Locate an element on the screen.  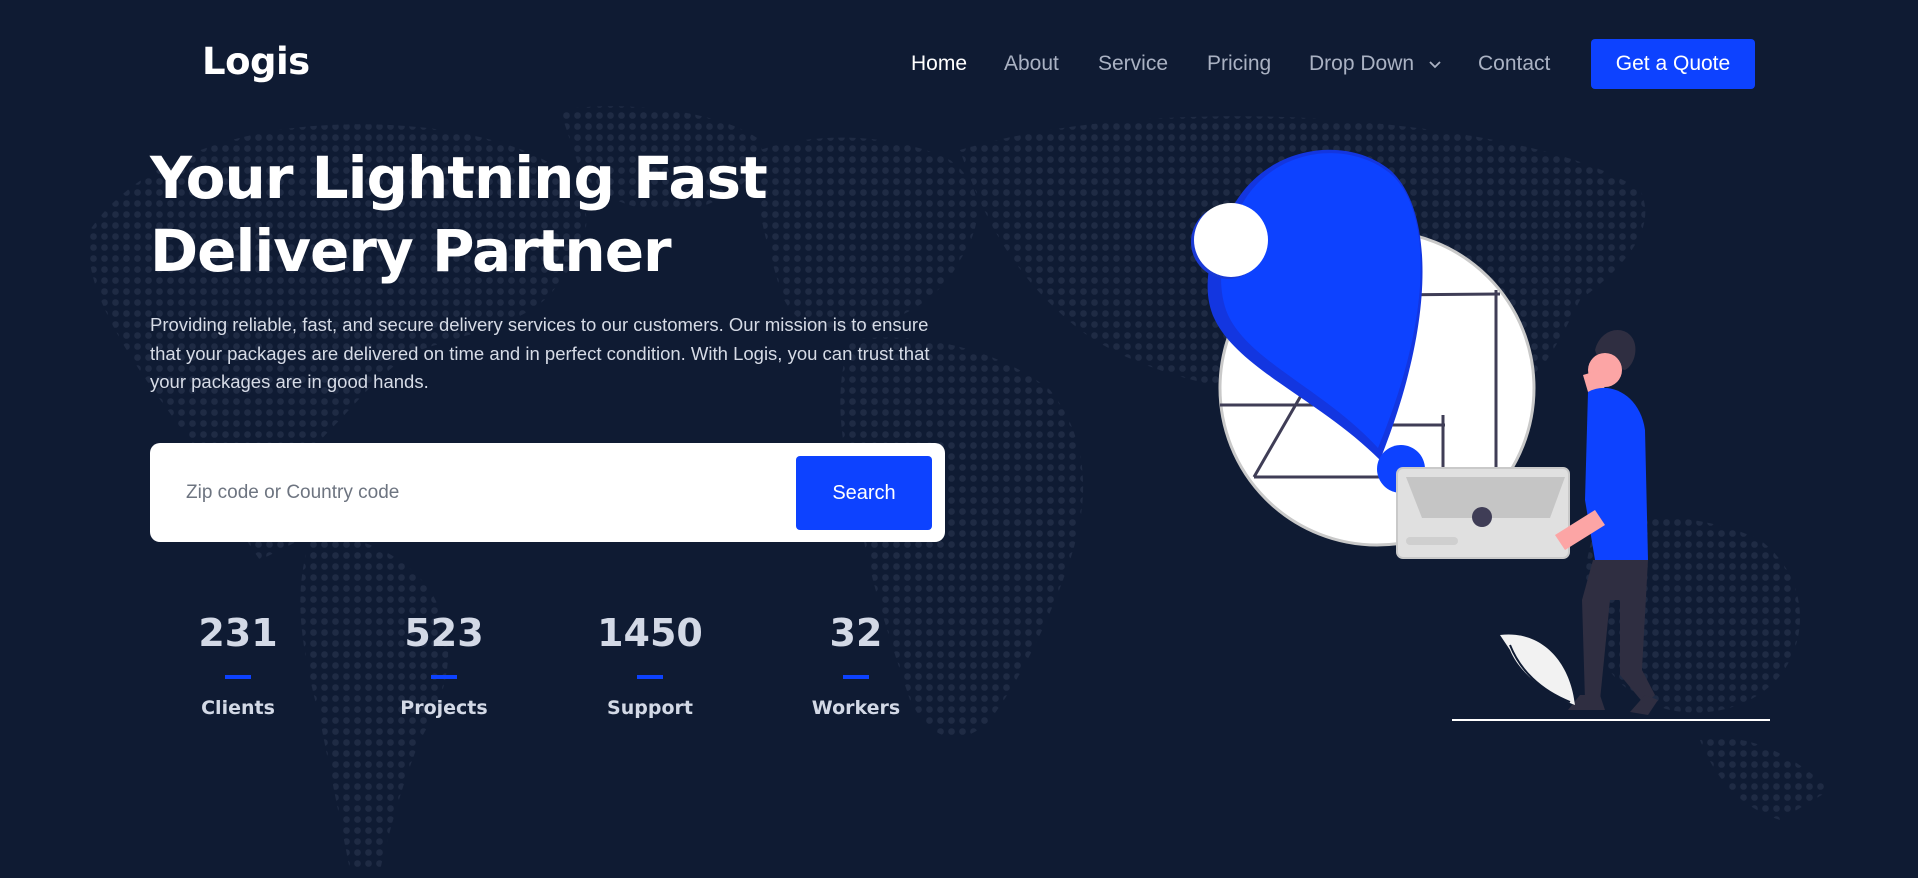
get-quote-button: Get a Quote is located at coordinates (1673, 64).